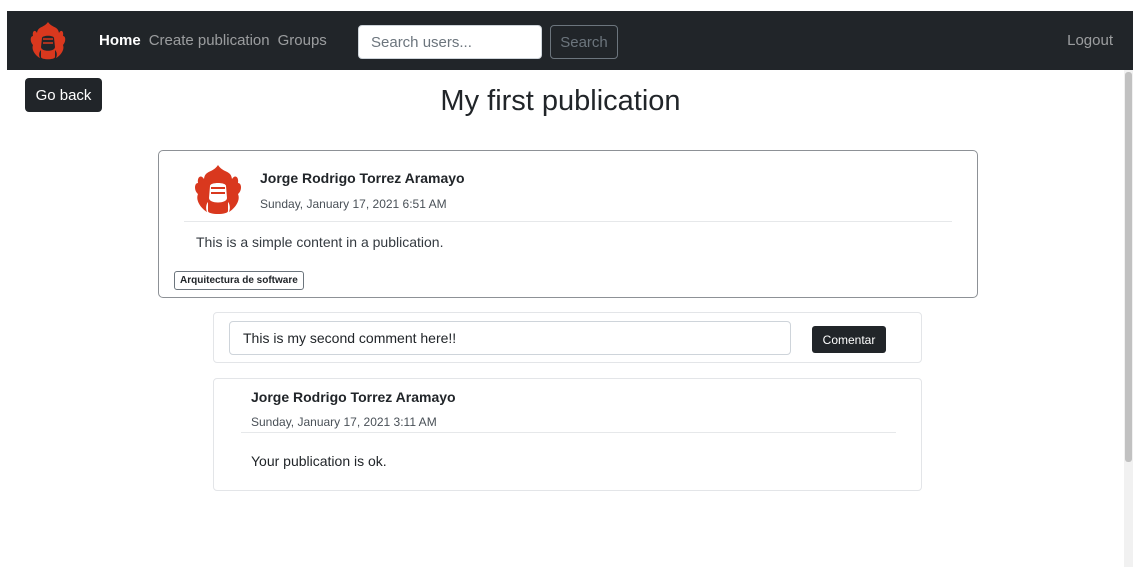 This screenshot has height=567, width=1133. I want to click on comment-input, so click(510, 338).